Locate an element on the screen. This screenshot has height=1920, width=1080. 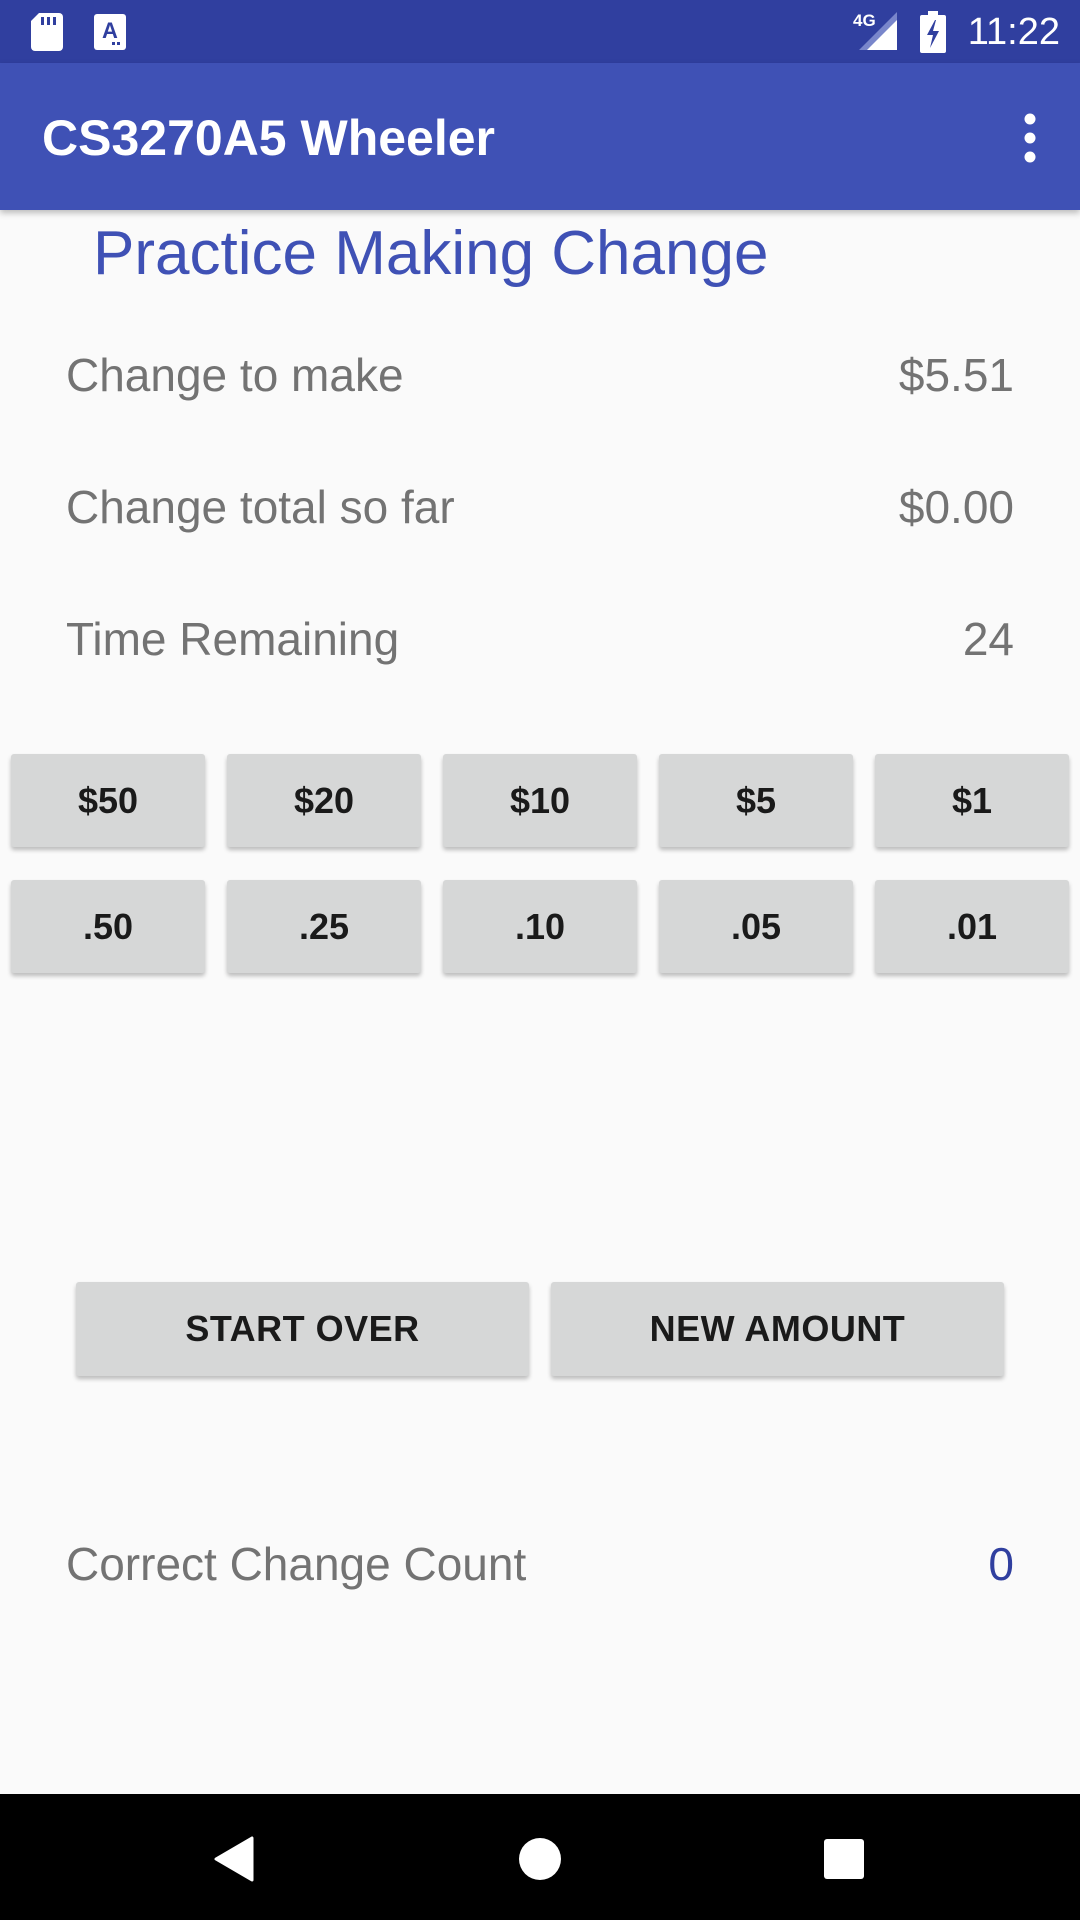
sd-card-icon is located at coordinates (47, 34).